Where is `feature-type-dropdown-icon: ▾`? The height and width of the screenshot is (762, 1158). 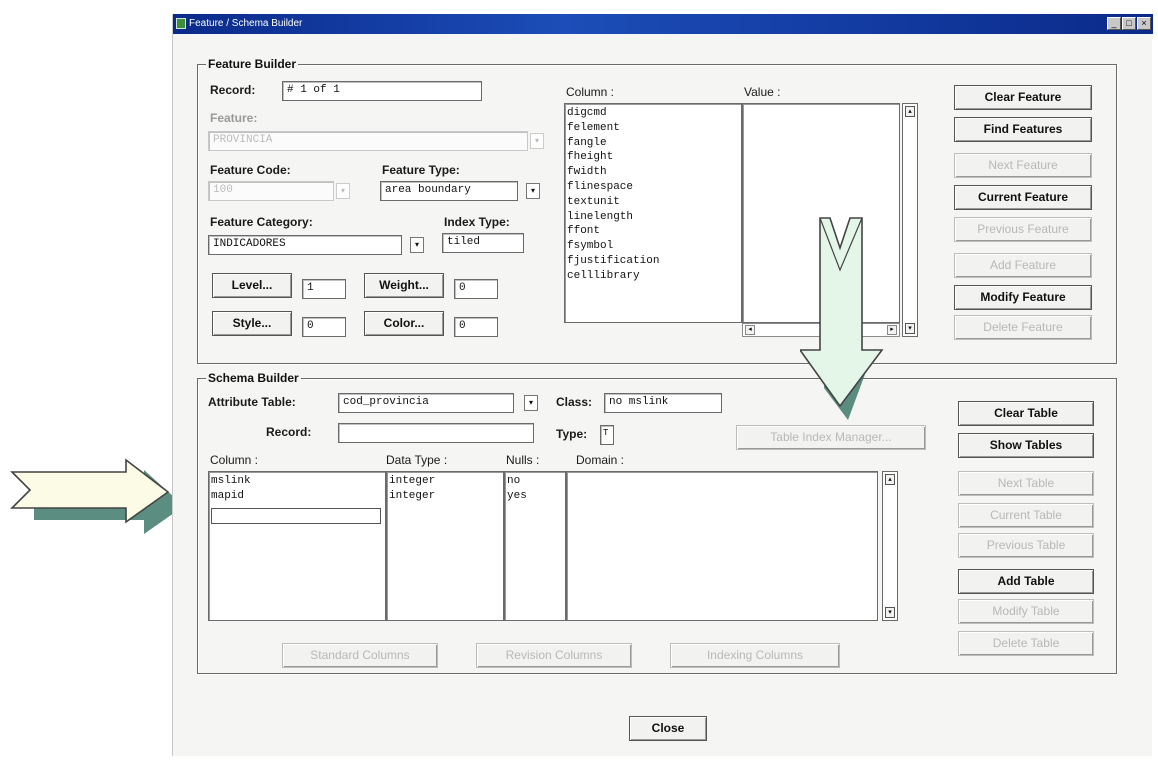
feature-type-dropdown-icon: ▾ is located at coordinates (533, 191).